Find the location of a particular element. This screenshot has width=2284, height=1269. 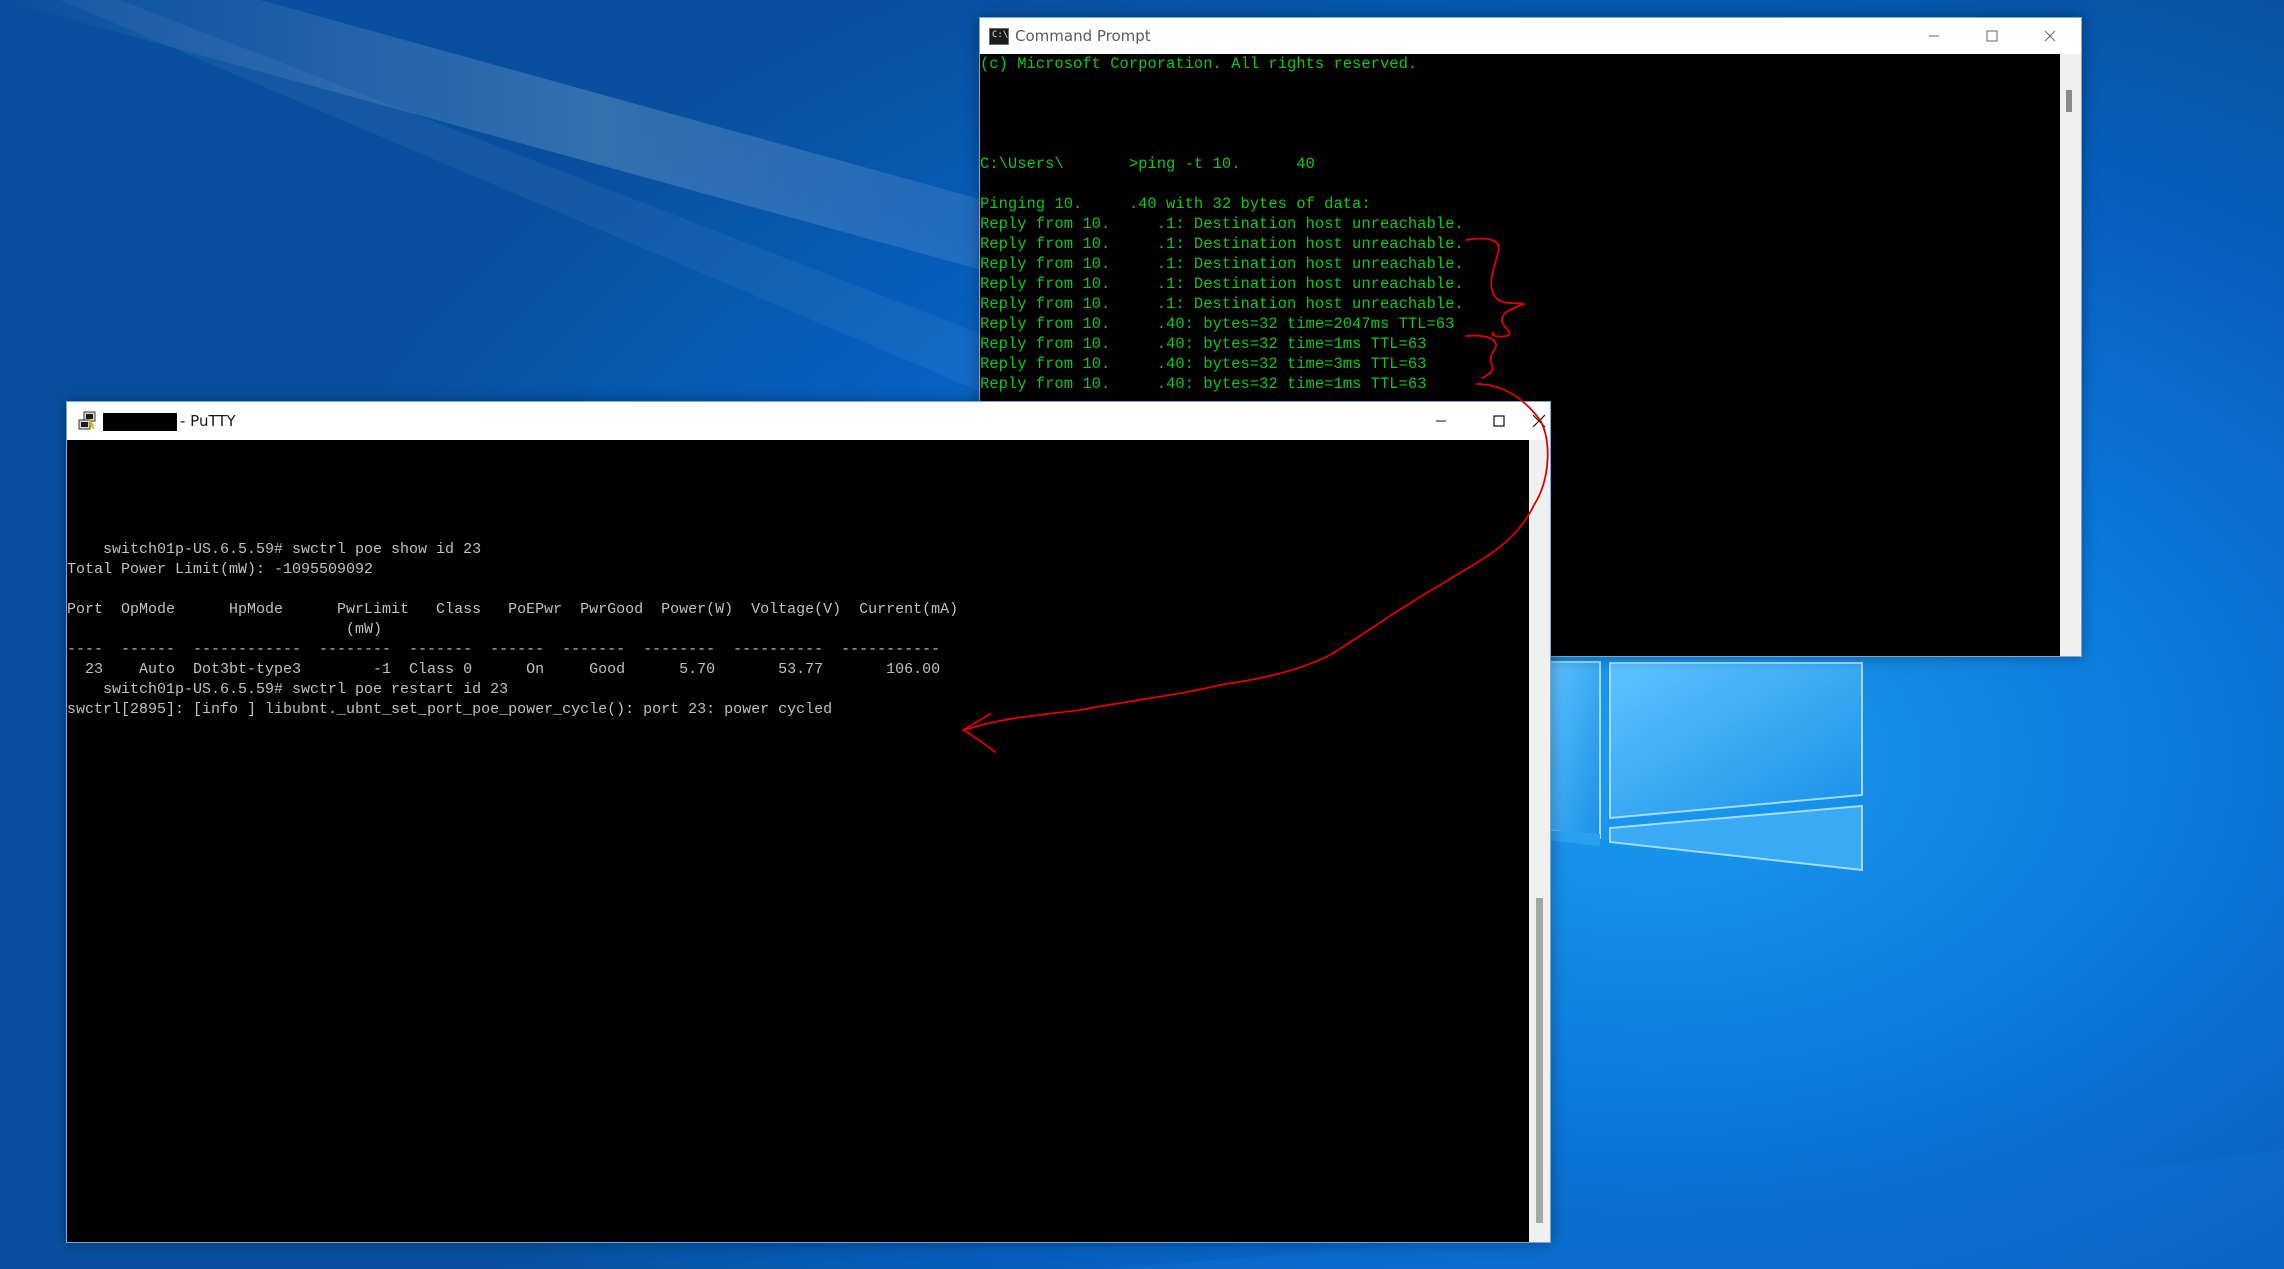

redacted-hostname is located at coordinates (140, 422).